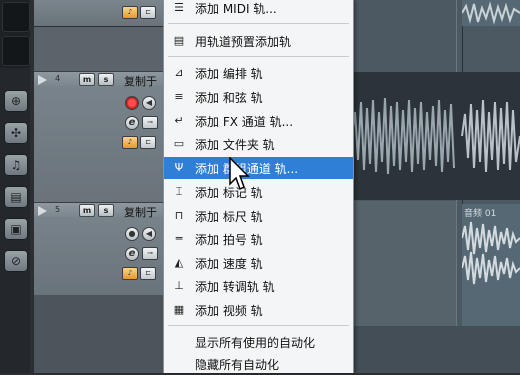 This screenshot has height=375, width=520. Describe the element at coordinates (235, 287) in the screenshot. I see `menu-item-label: 添加 转调轨 轨` at that location.